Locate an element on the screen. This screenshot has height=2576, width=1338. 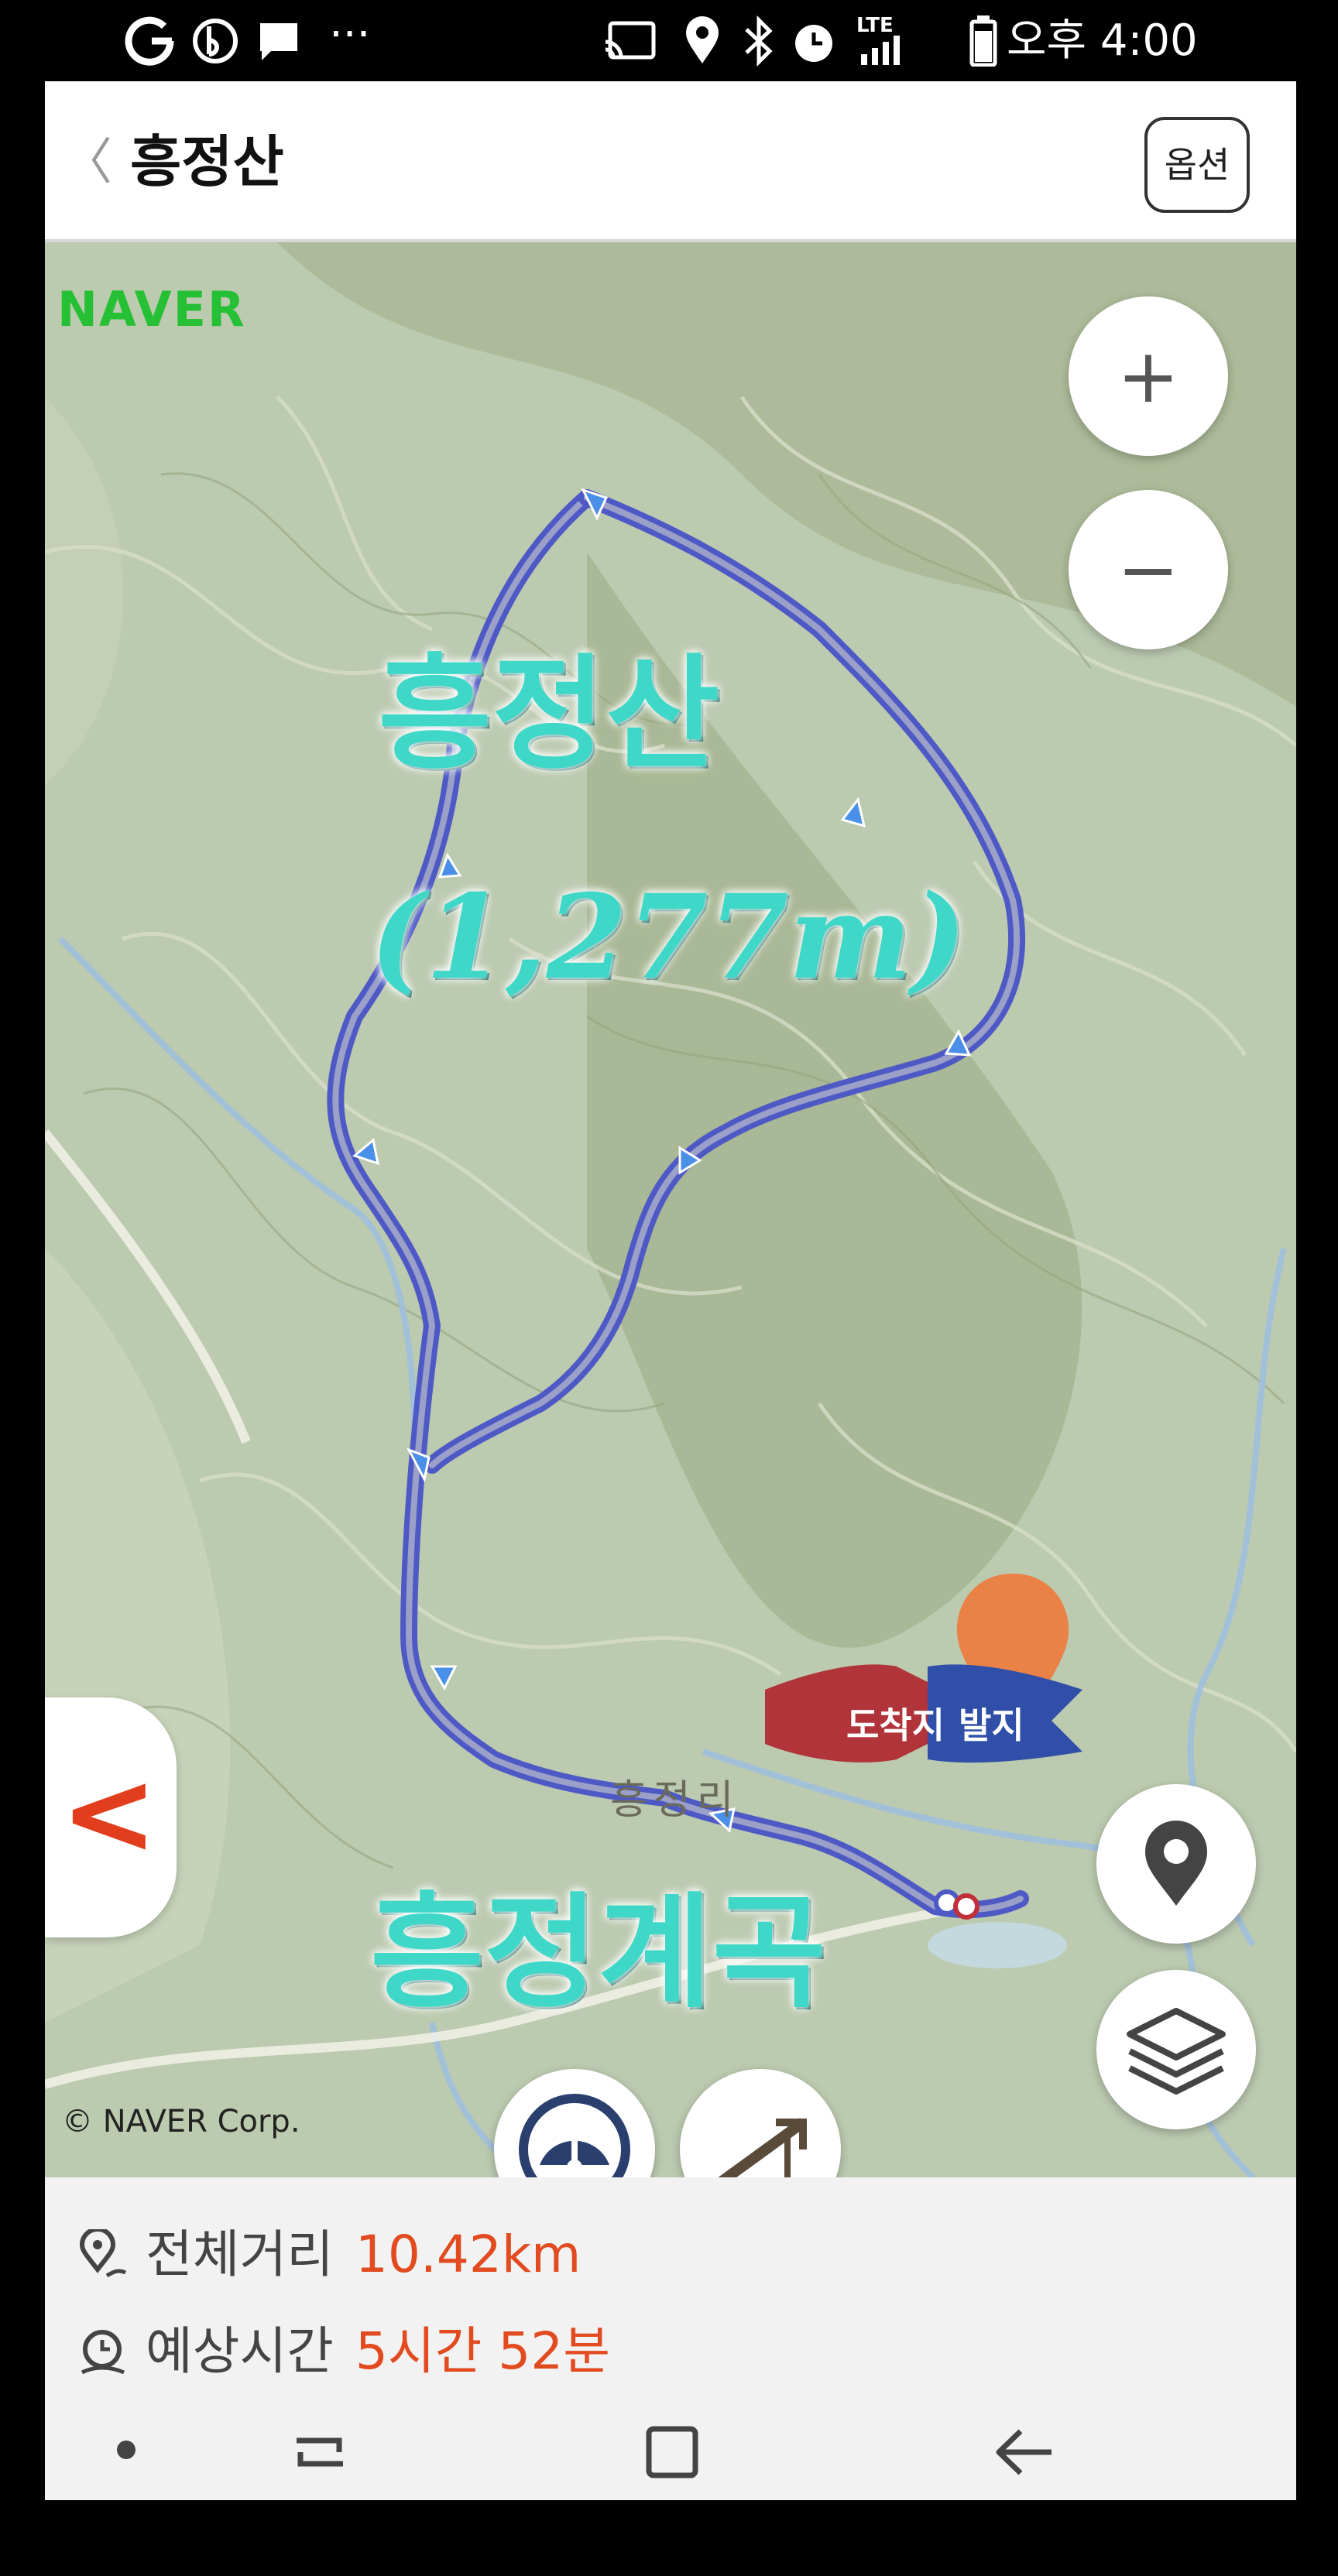
plus-icon: + is located at coordinates (1148, 377).